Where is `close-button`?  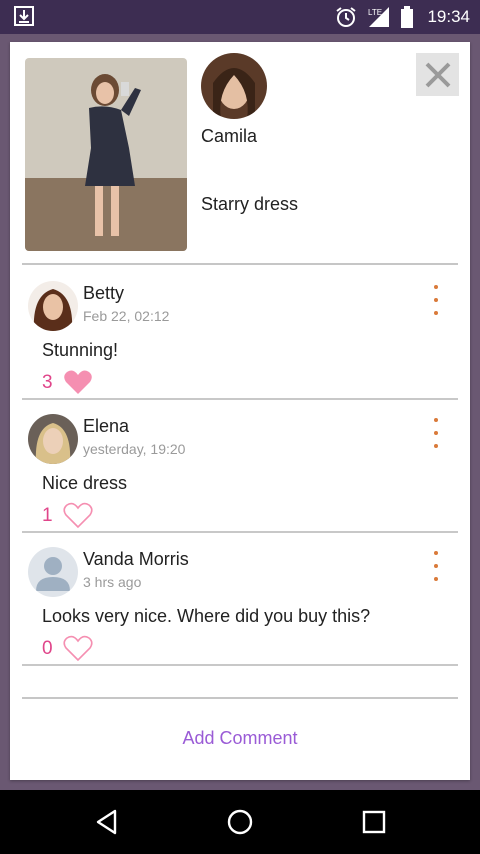
close-button is located at coordinates (437, 74).